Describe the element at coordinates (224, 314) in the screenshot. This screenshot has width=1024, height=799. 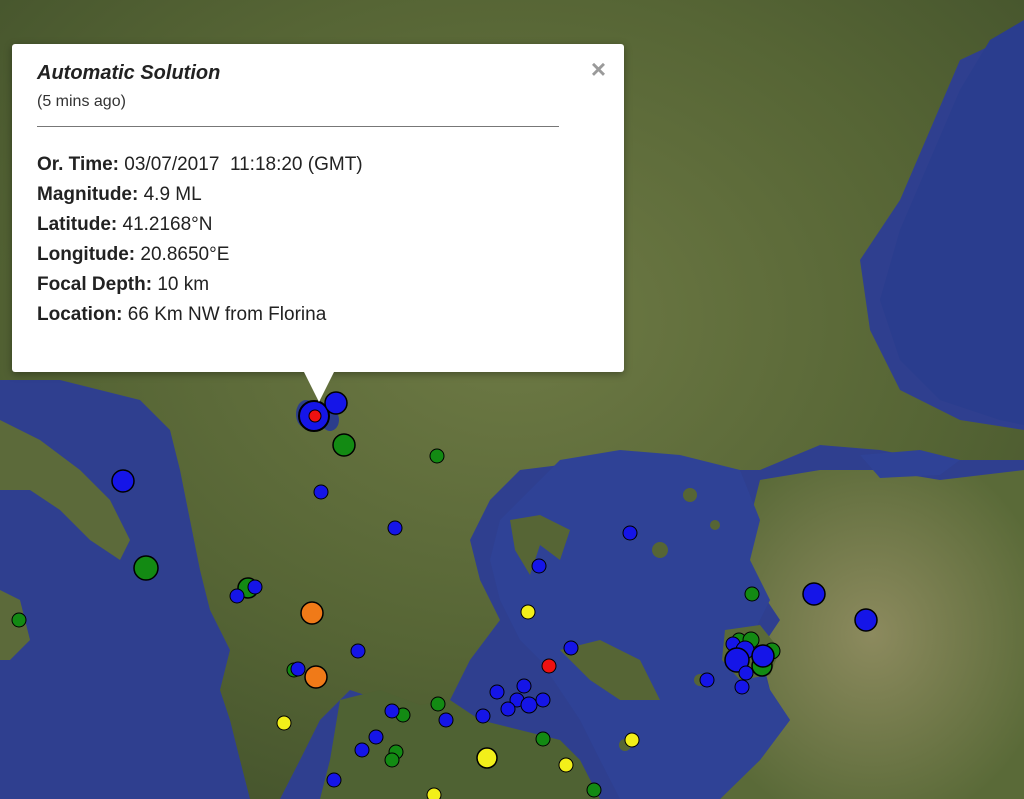
I see `field-value: 66 Km NW from Florina` at that location.